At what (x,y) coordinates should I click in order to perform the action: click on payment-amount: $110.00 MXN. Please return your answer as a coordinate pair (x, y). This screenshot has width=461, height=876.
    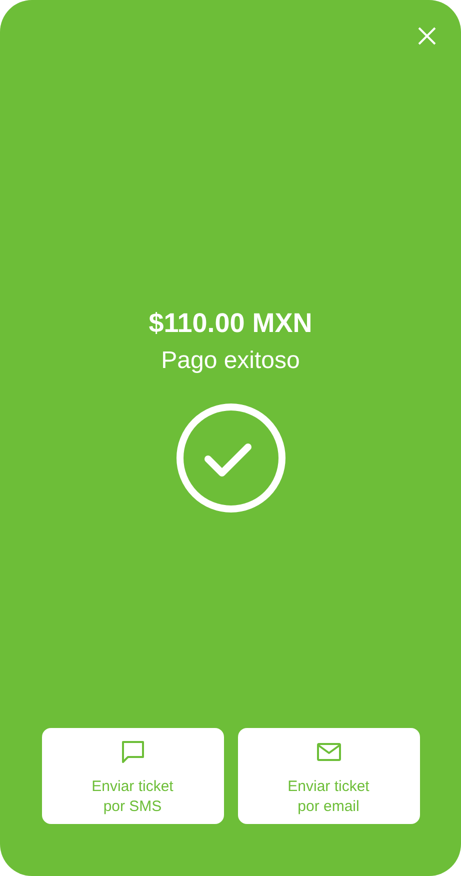
    Looking at the image, I should click on (230, 323).